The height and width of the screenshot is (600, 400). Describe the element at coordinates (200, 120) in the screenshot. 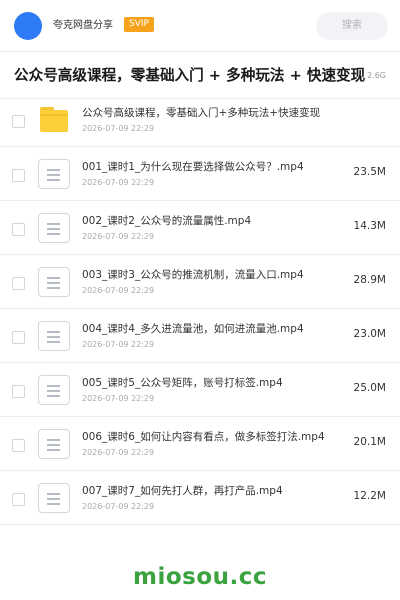

I see `list-item: 公众号高级课程，零基础入门+多种玩法+快速变现 2026-07-09 22:29` at that location.